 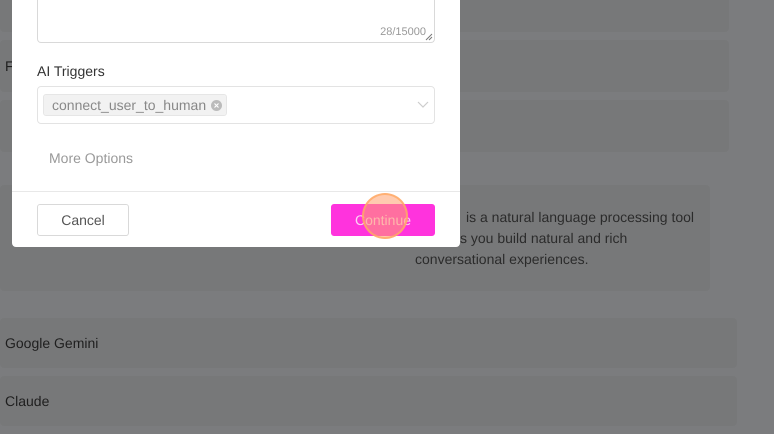 I want to click on cancel-button: Cancel, so click(x=83, y=220).